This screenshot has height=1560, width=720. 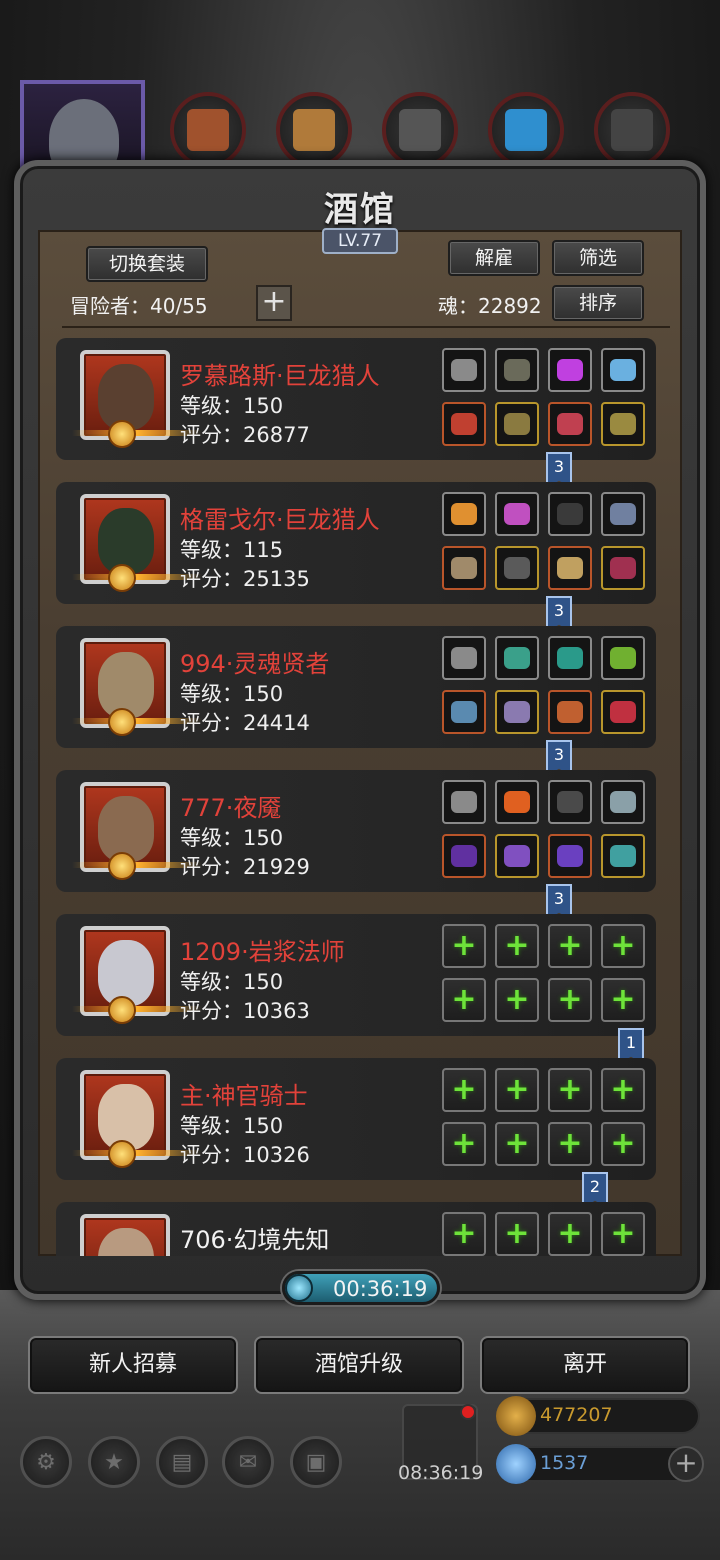 What do you see at coordinates (564, 1463) in the screenshot?
I see `gem-amount: 1537` at bounding box center [564, 1463].